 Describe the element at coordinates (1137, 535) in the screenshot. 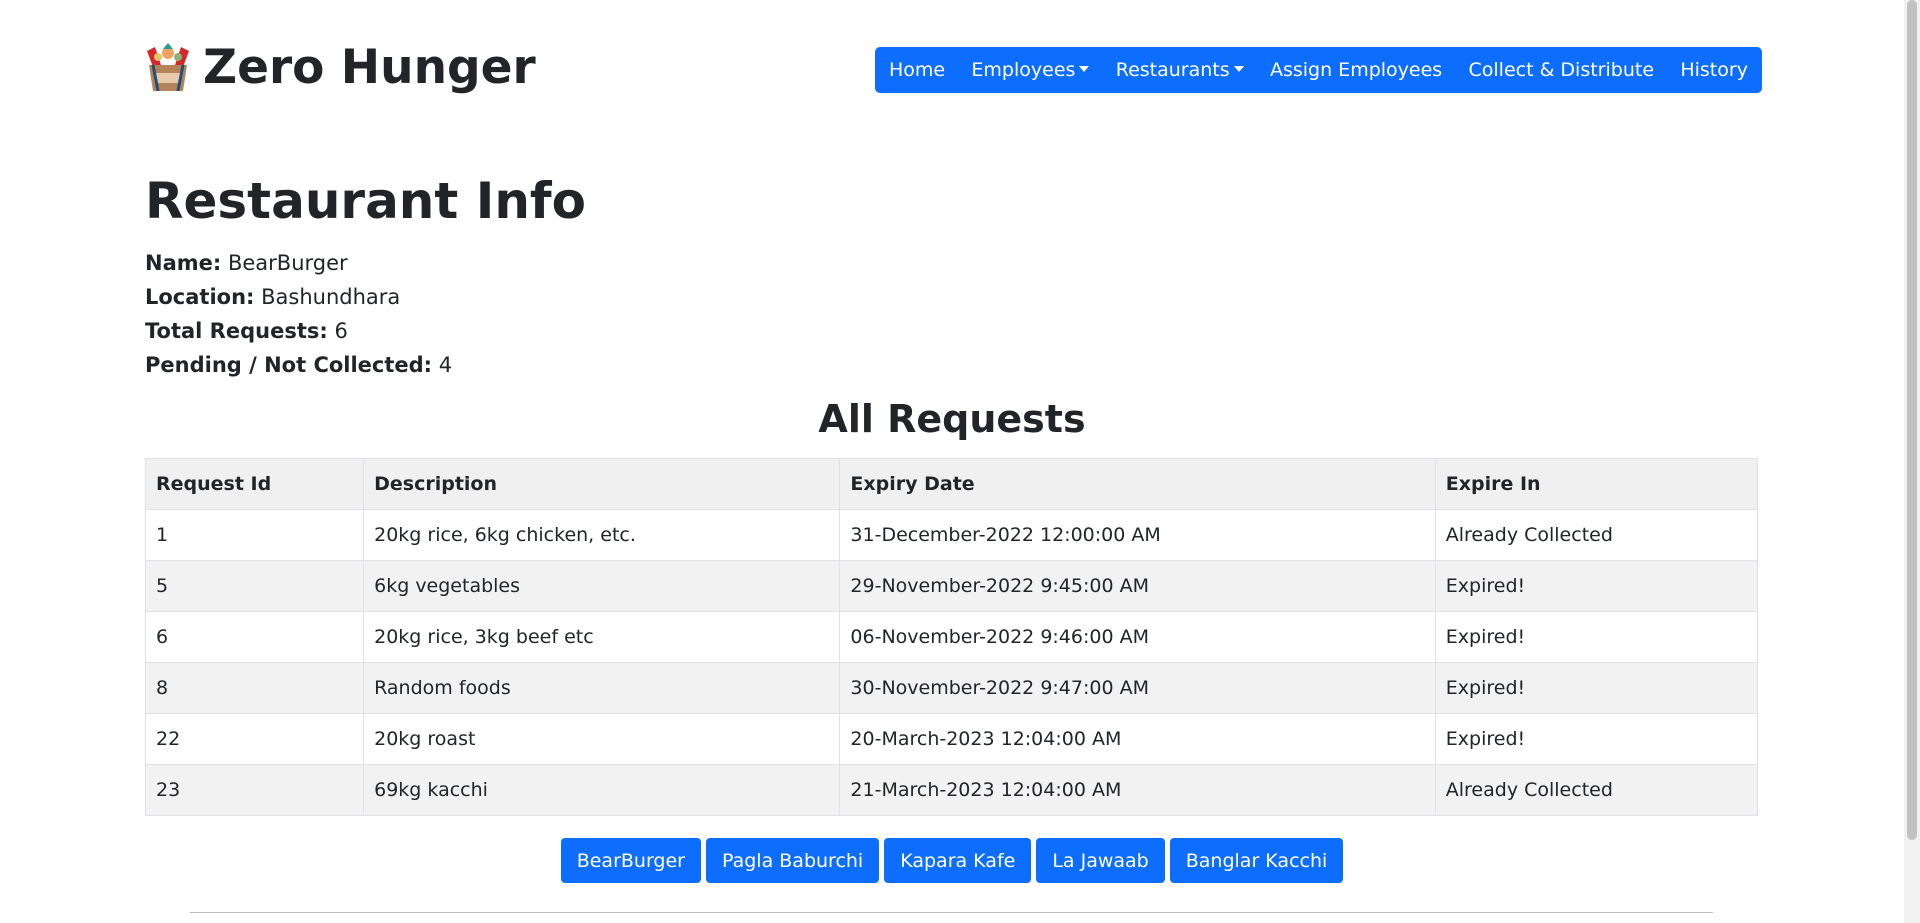

I see `expiry-date-cell: 31-December-2022 12:00:00 AM` at that location.